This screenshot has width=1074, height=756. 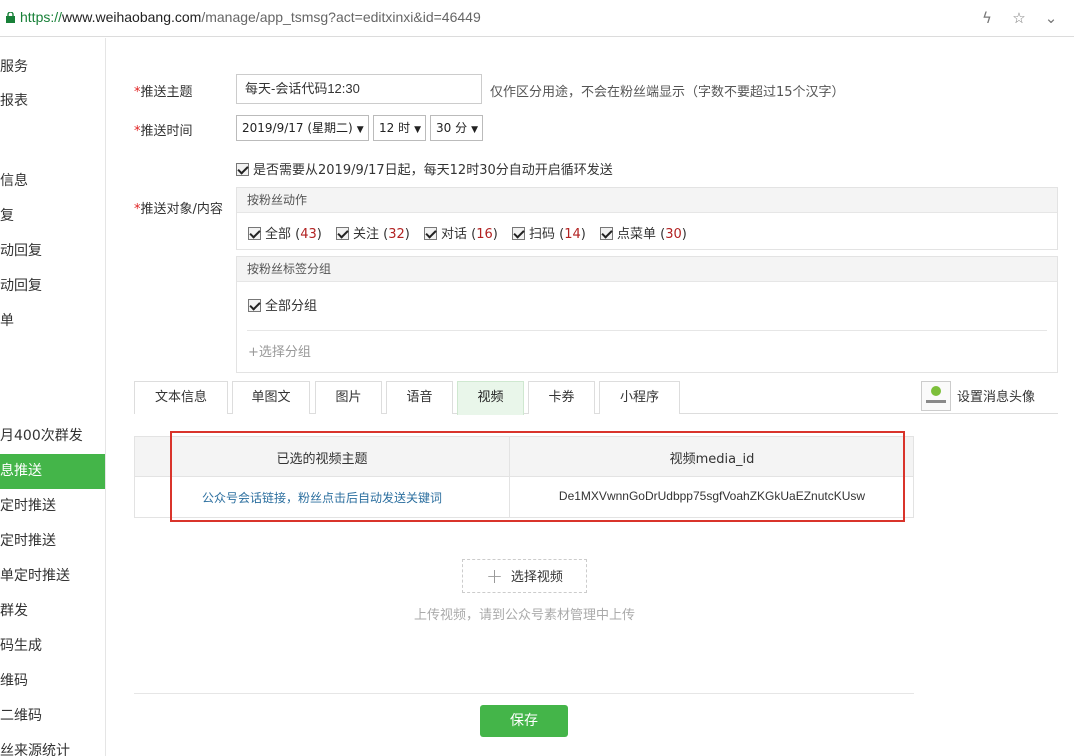 I want to click on subject-hint: 仅作区分用途，不会在粉丝端显示（字数不要超过15个汉字）, so click(x=667, y=92).